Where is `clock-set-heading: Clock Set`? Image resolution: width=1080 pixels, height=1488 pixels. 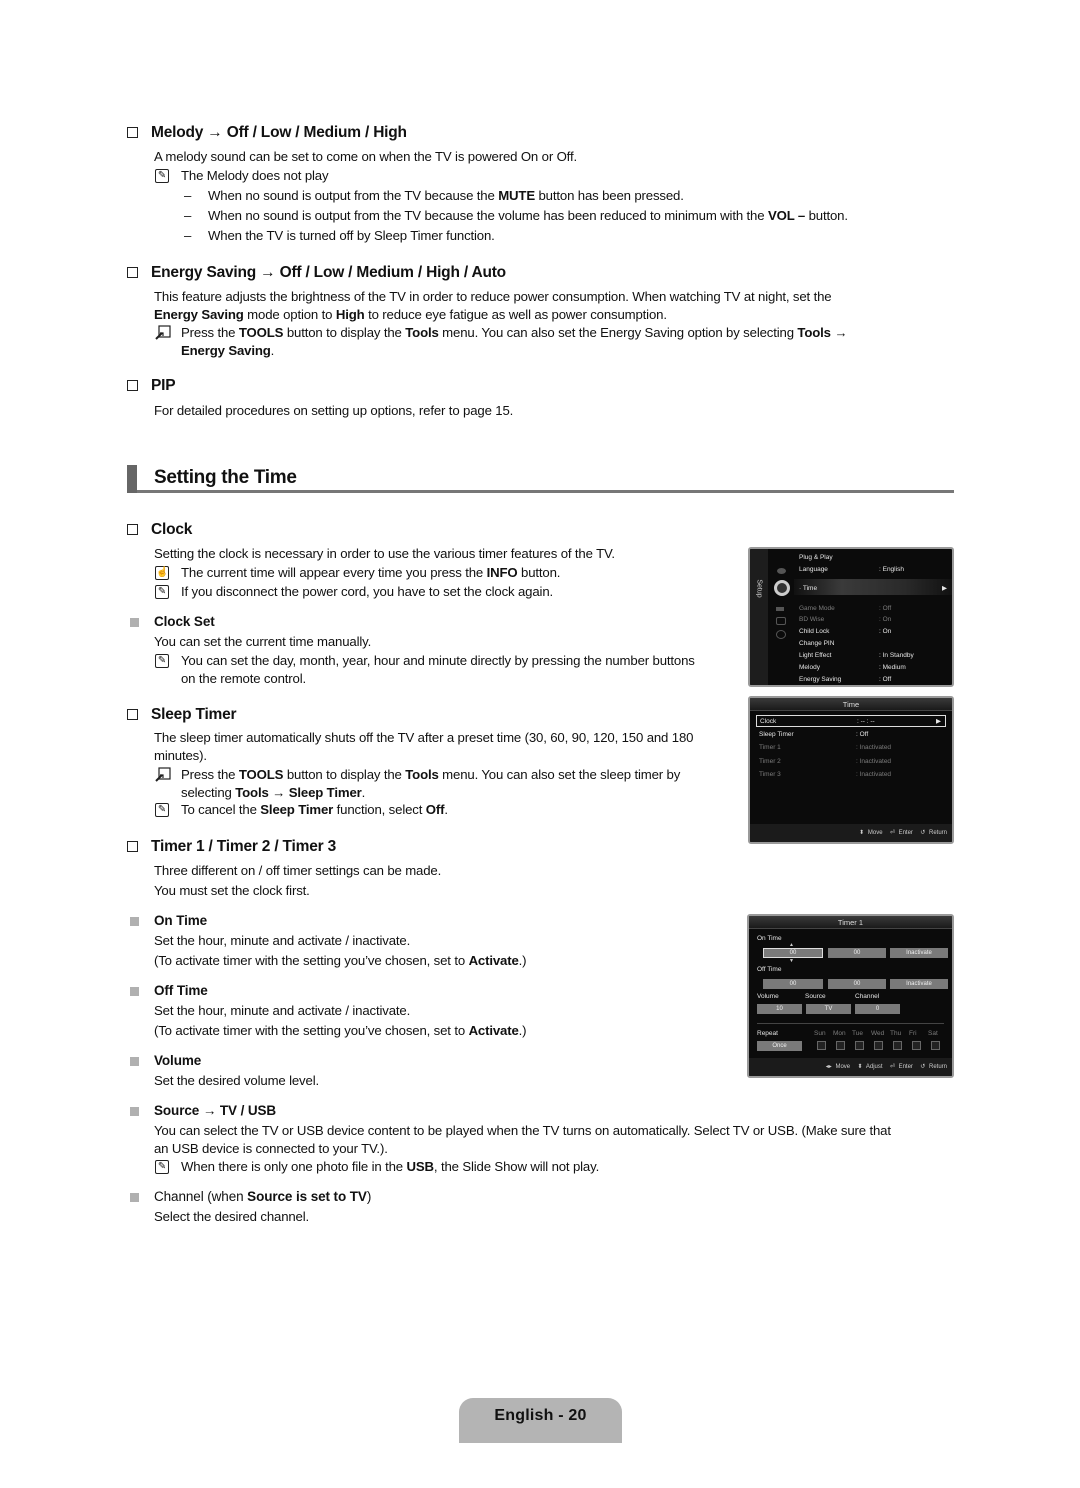 clock-set-heading: Clock Set is located at coordinates (172, 621).